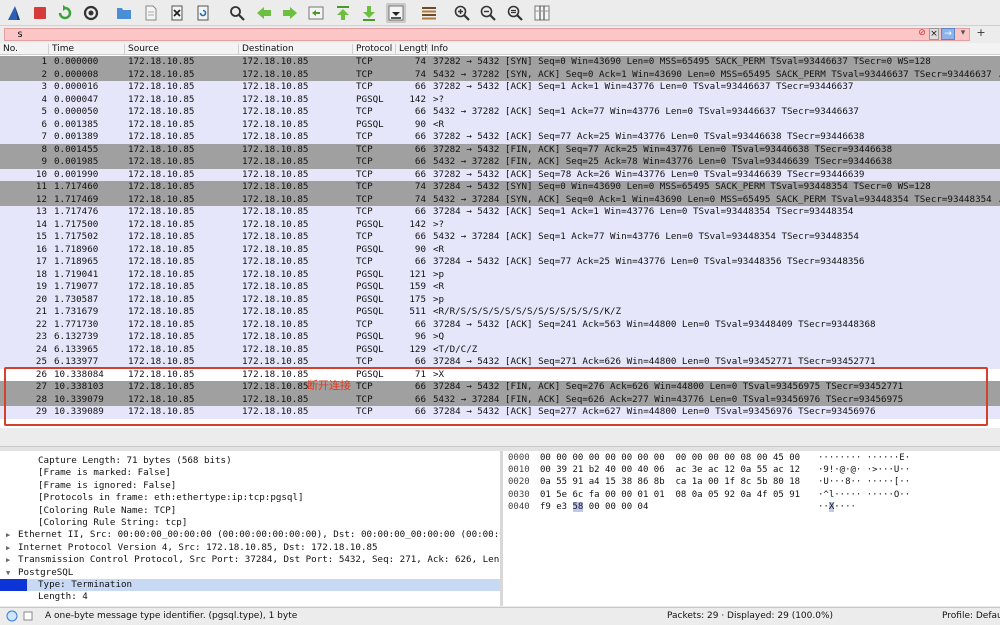 Image resolution: width=1000 pixels, height=625 pixels. What do you see at coordinates (250, 585) in the screenshot?
I see `detail-line: Type: Termination` at bounding box center [250, 585].